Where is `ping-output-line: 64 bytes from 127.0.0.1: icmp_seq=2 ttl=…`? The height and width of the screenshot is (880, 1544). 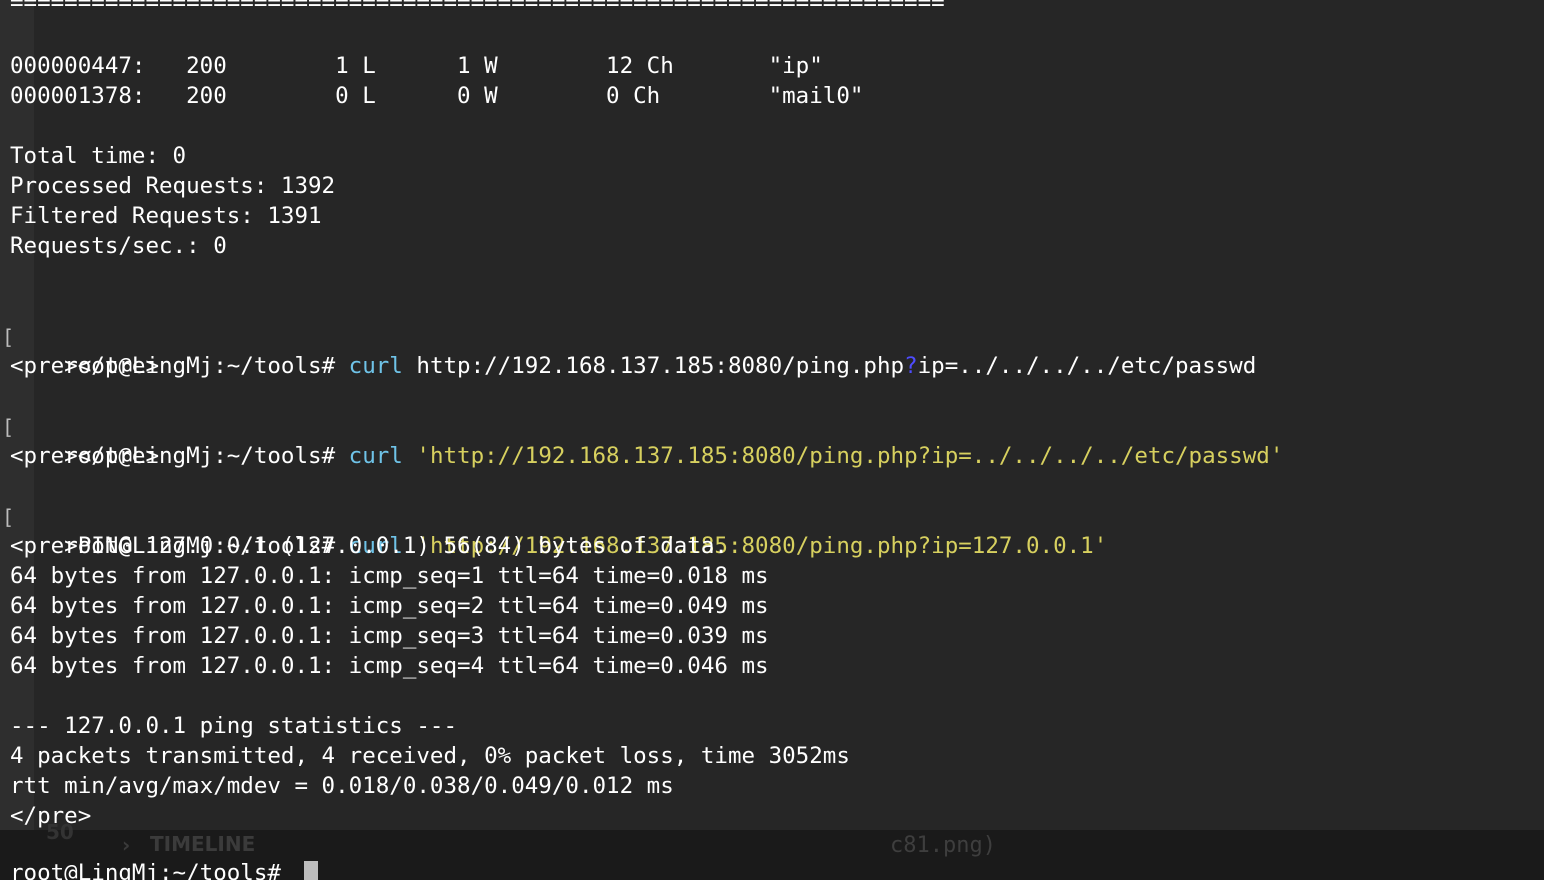 ping-output-line: 64 bytes from 127.0.0.1: icmp_seq=2 ttl=… is located at coordinates (389, 606).